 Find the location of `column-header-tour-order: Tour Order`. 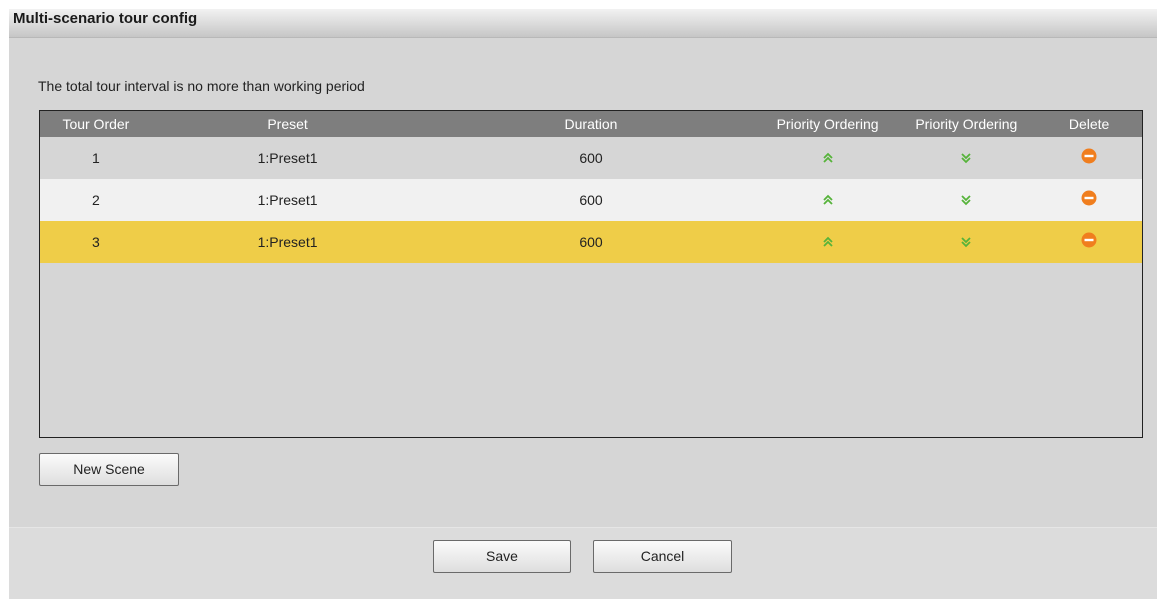

column-header-tour-order: Tour Order is located at coordinates (96, 124).